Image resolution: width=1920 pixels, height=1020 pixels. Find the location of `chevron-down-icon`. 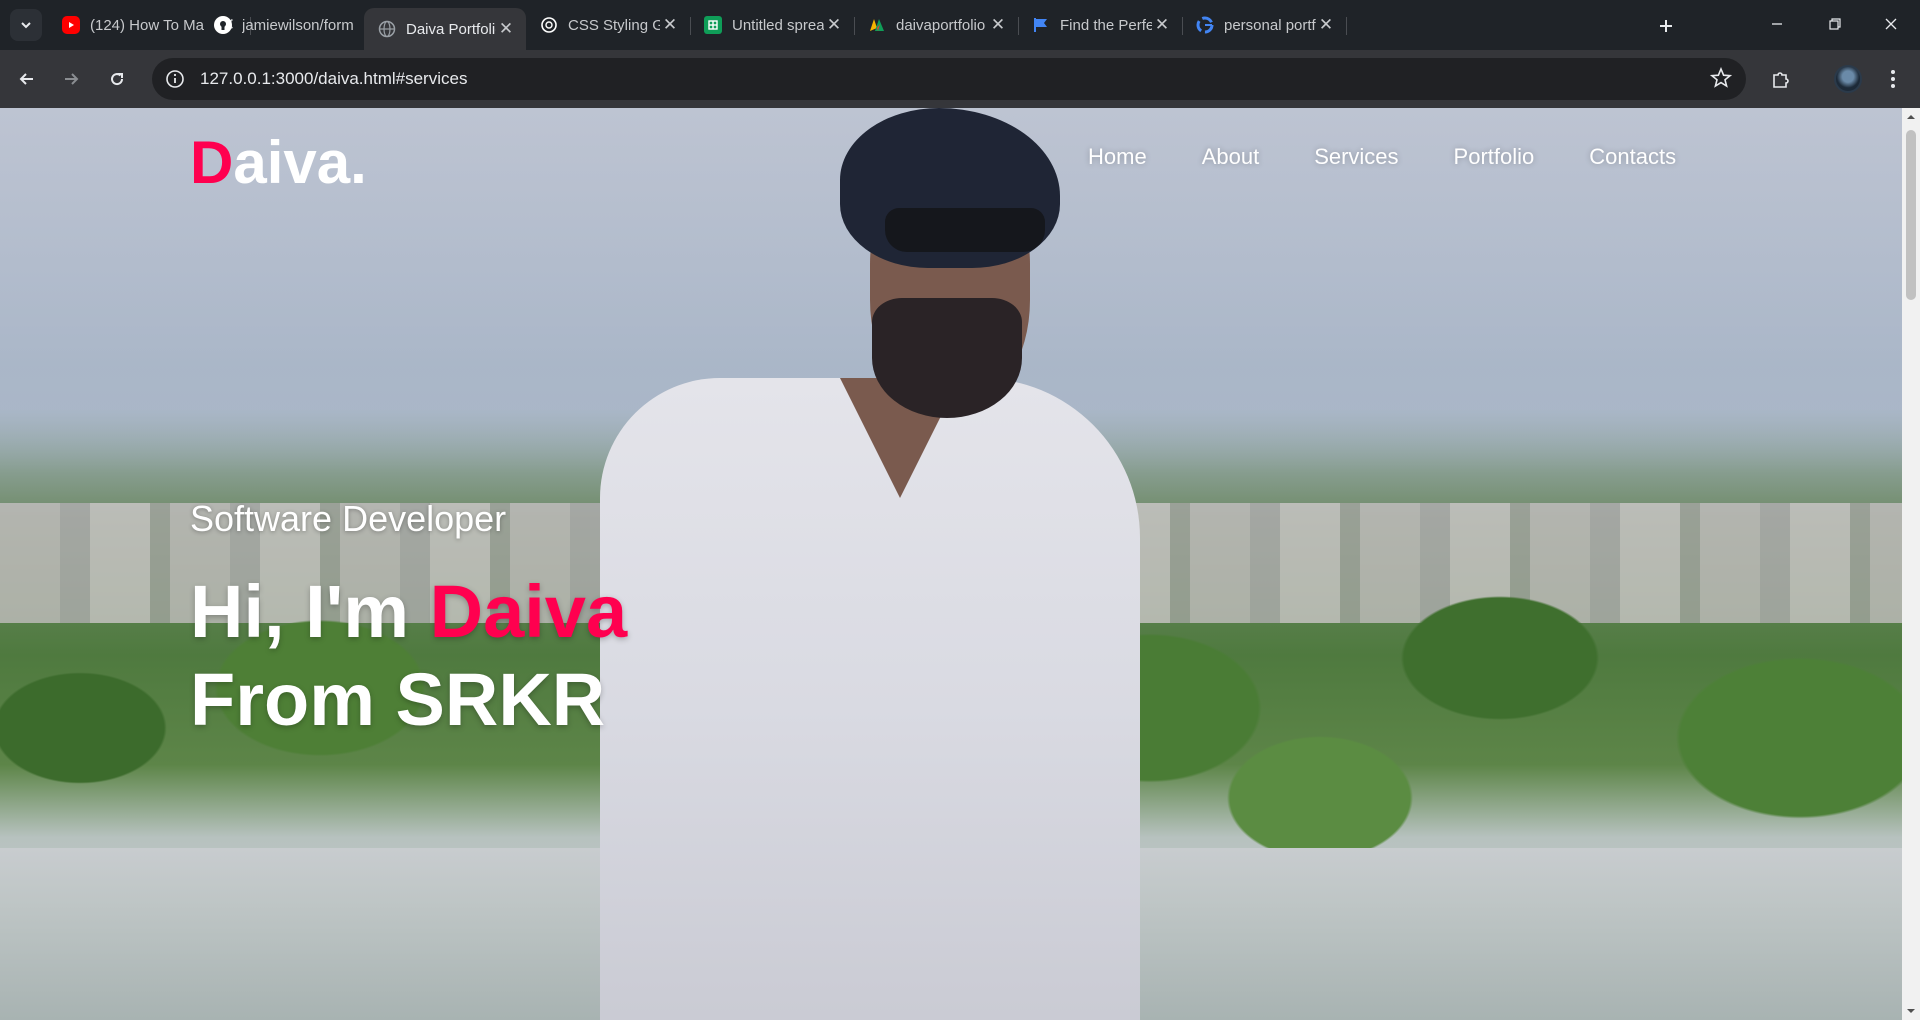

chevron-down-icon is located at coordinates (26, 25).